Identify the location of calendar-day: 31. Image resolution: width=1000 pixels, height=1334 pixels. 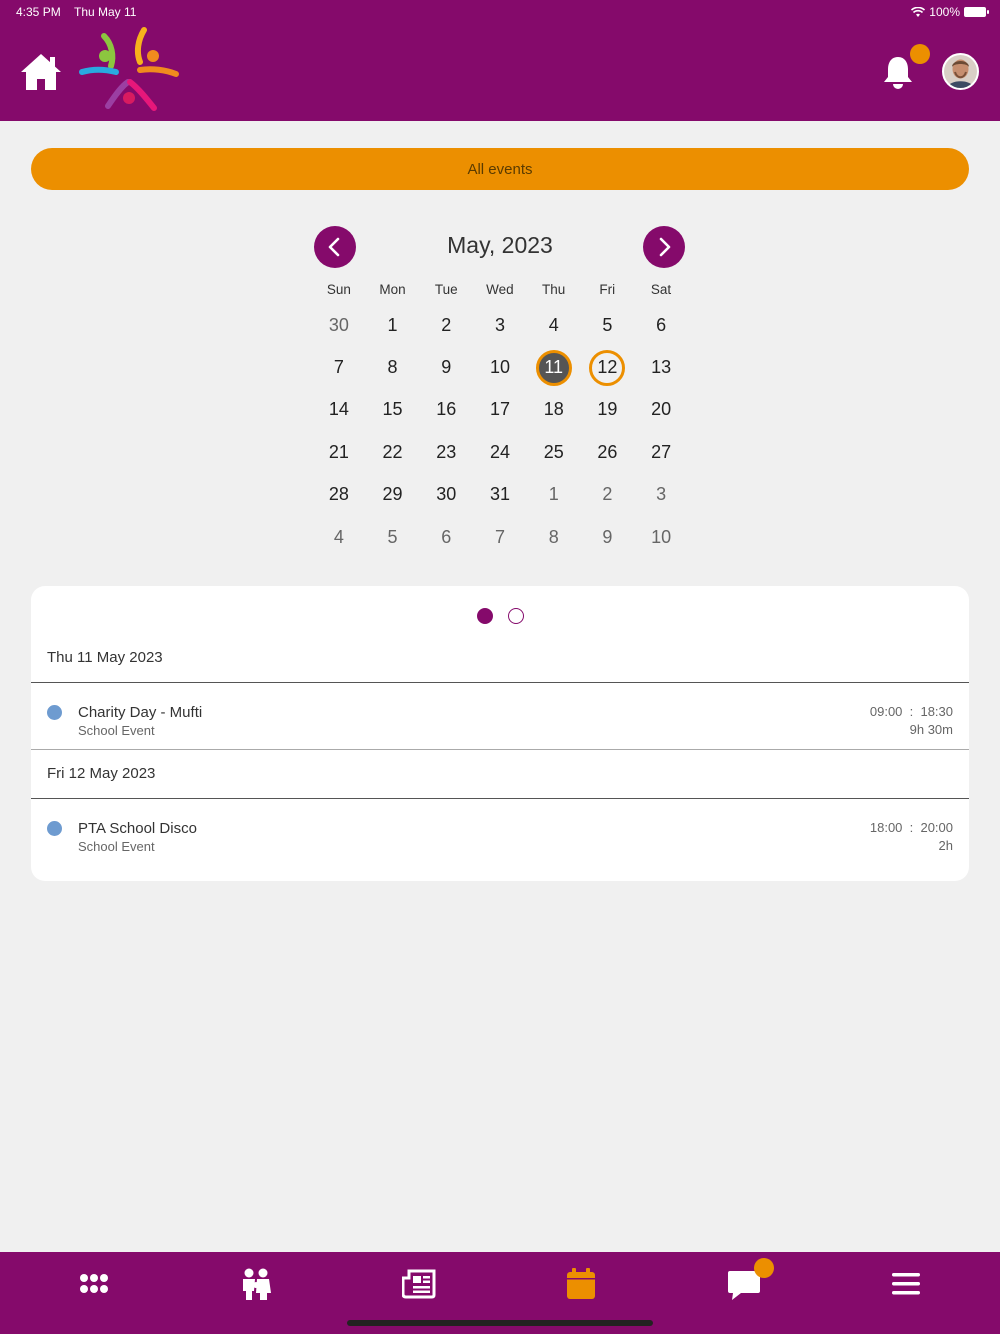
(500, 495).